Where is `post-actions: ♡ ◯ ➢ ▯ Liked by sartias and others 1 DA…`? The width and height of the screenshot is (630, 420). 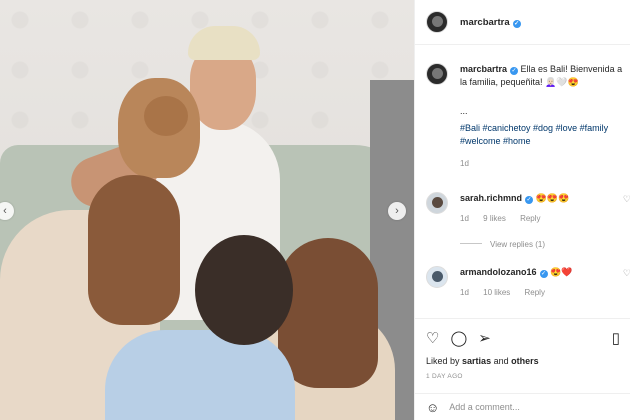 post-actions: ♡ ◯ ➢ ▯ Liked by sartias and others 1 DA… is located at coordinates (522, 349).